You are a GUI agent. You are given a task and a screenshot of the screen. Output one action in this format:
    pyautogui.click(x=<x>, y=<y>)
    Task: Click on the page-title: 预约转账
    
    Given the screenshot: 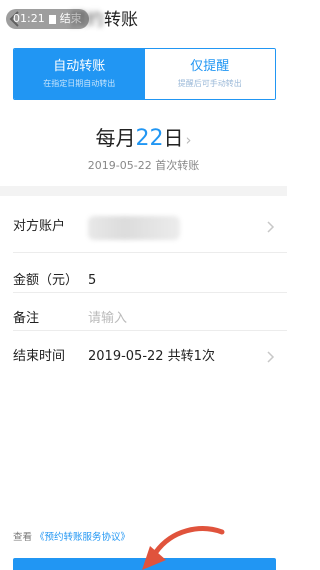 What is the action you would take?
    pyautogui.click(x=104, y=20)
    